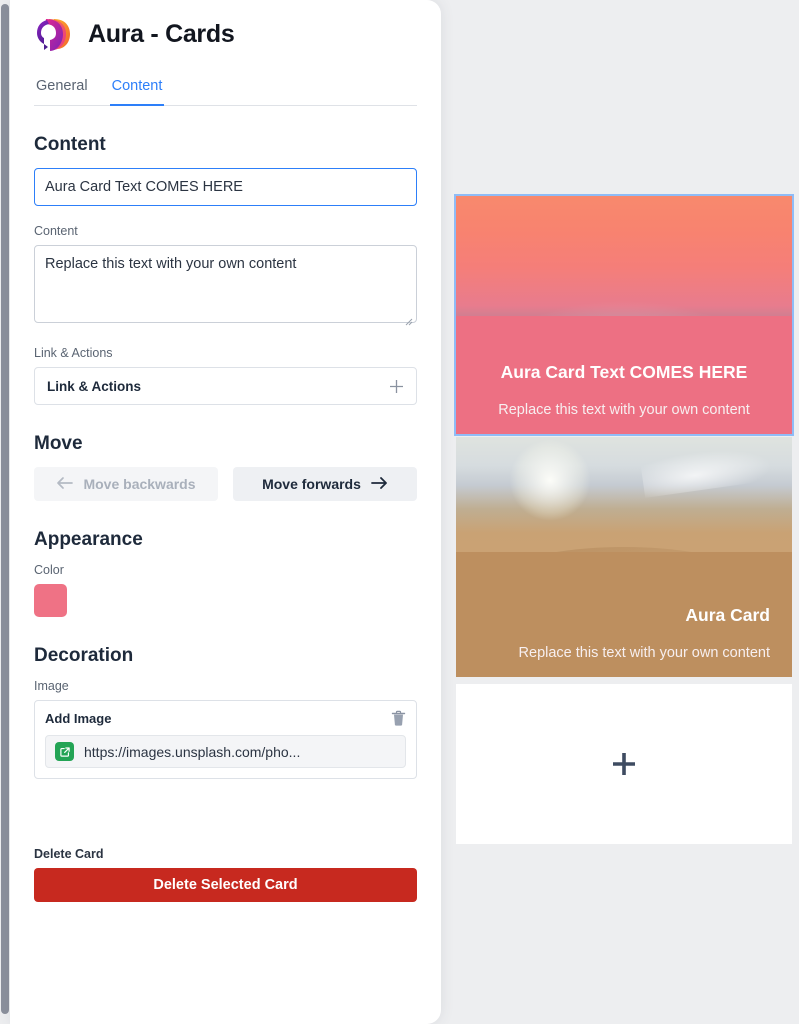  Describe the element at coordinates (88, 539) in the screenshot. I see `appearance-section-heading: Appearance` at that location.